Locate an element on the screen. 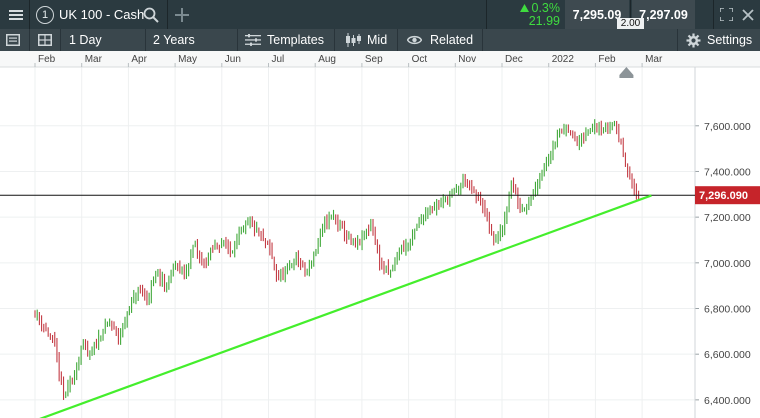 The width and height of the screenshot is (760, 418). search-icon is located at coordinates (151, 14).